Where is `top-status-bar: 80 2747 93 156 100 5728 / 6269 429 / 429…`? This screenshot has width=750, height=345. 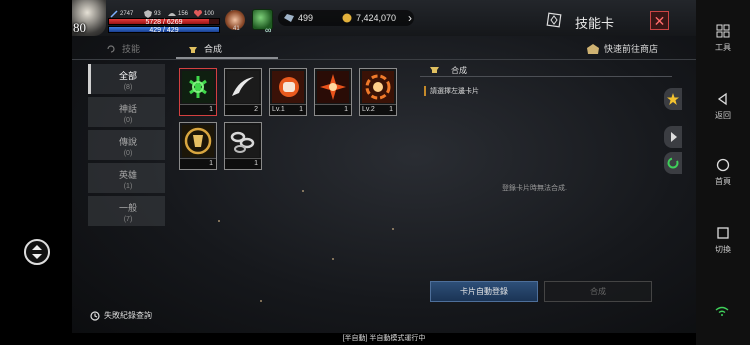
top-status-bar: 80 2747 93 156 100 5728 / 6269 429 / 429… is located at coordinates (384, 18).